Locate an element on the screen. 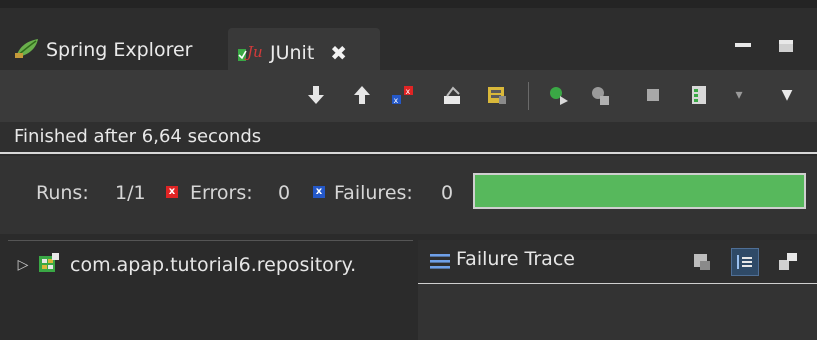 The width and height of the screenshot is (817, 340). filter-stack-trace-icon is located at coordinates (745, 262).